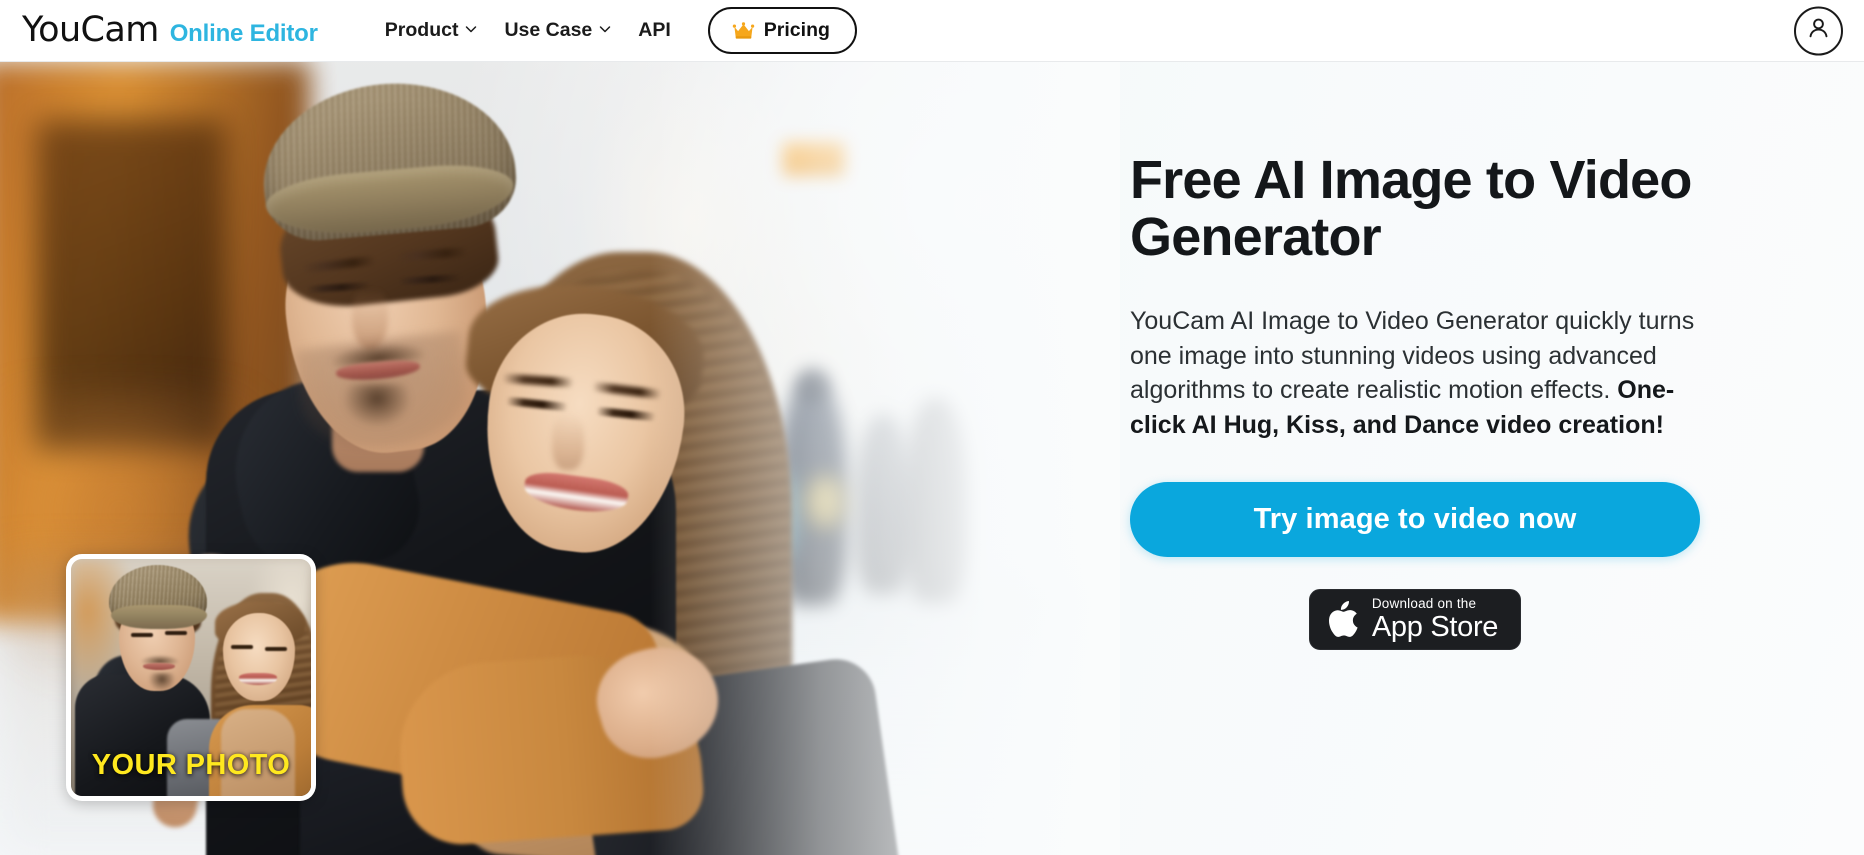 This screenshot has height=855, width=1864. What do you see at coordinates (1415, 520) in the screenshot?
I see `try-image-to-video-button: Try image to video now` at bounding box center [1415, 520].